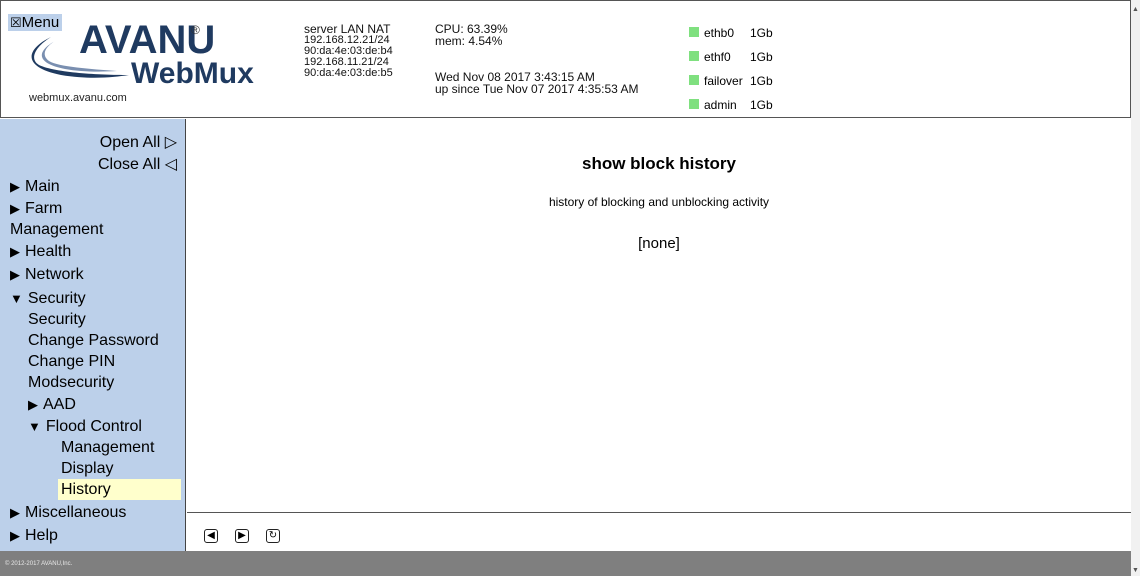 The image size is (1140, 576). Describe the element at coordinates (71, 382) in the screenshot. I see `sidebar-item-label: Modsecurity` at that location.